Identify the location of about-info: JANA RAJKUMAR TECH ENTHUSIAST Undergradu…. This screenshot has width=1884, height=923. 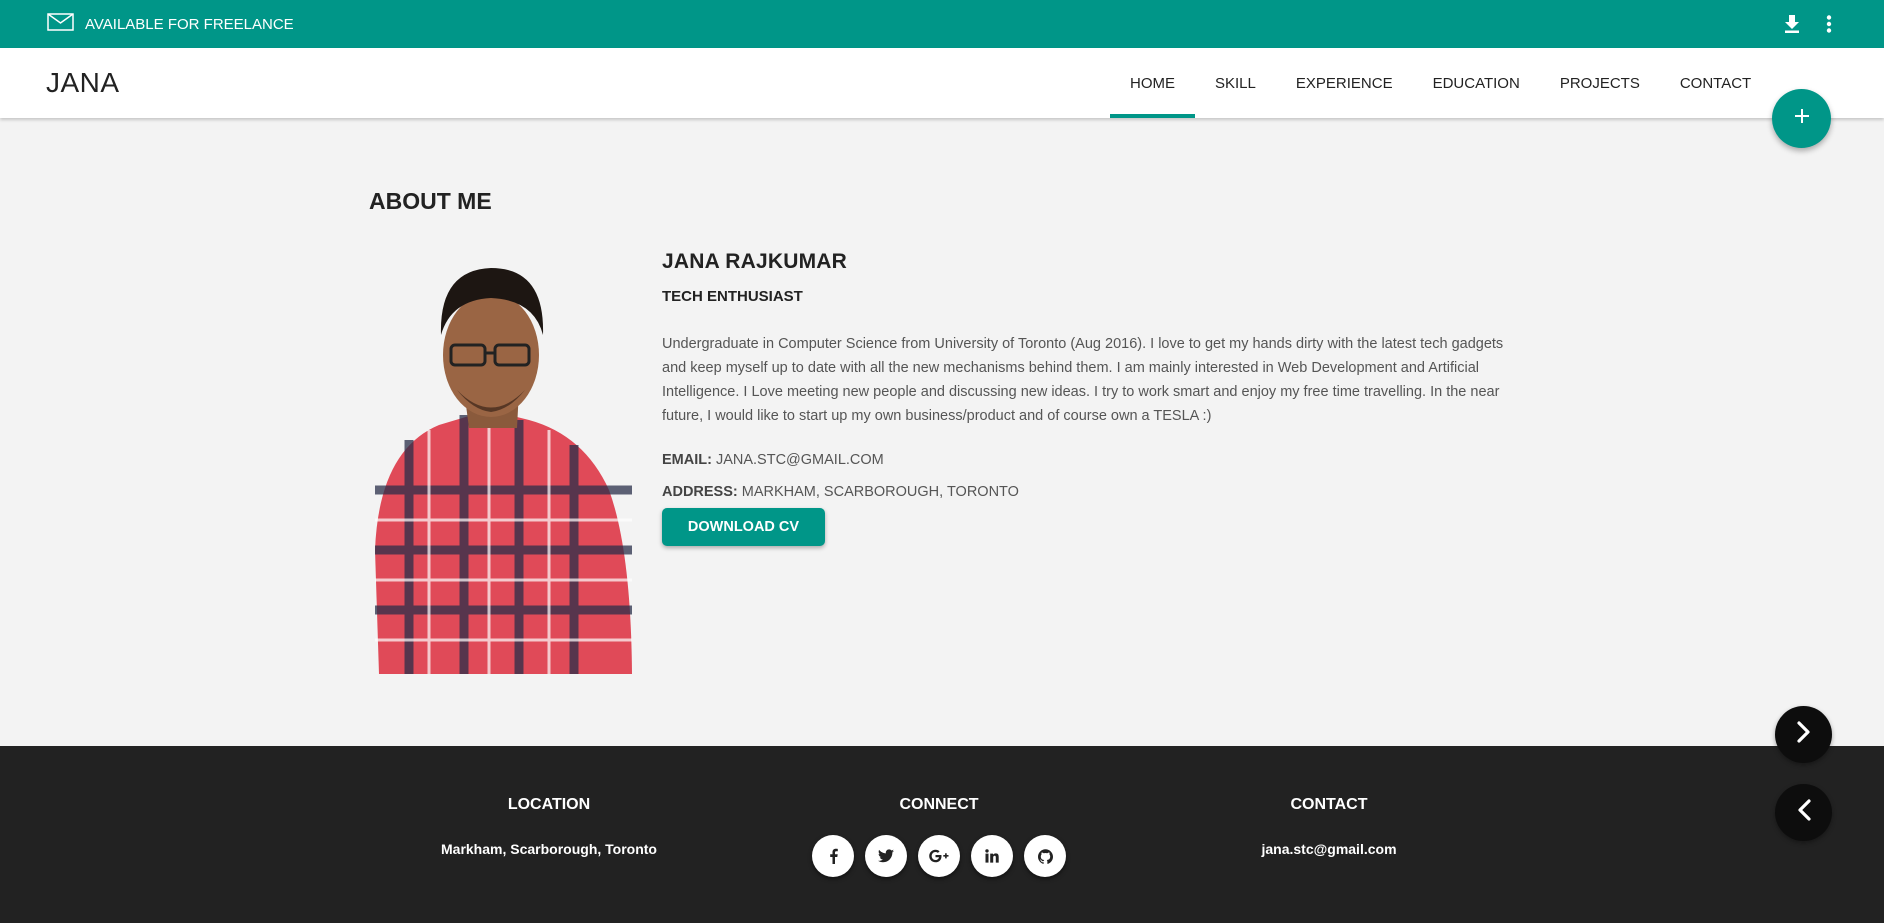
(1090, 398).